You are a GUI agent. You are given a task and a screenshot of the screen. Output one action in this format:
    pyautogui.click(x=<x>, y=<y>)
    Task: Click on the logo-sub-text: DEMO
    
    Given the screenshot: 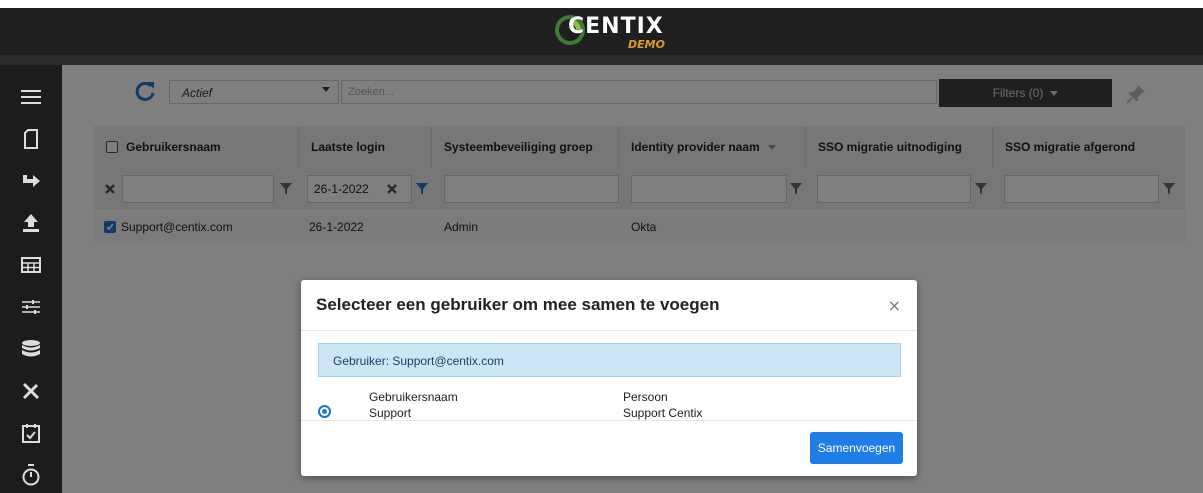 What is the action you would take?
    pyautogui.click(x=646, y=44)
    